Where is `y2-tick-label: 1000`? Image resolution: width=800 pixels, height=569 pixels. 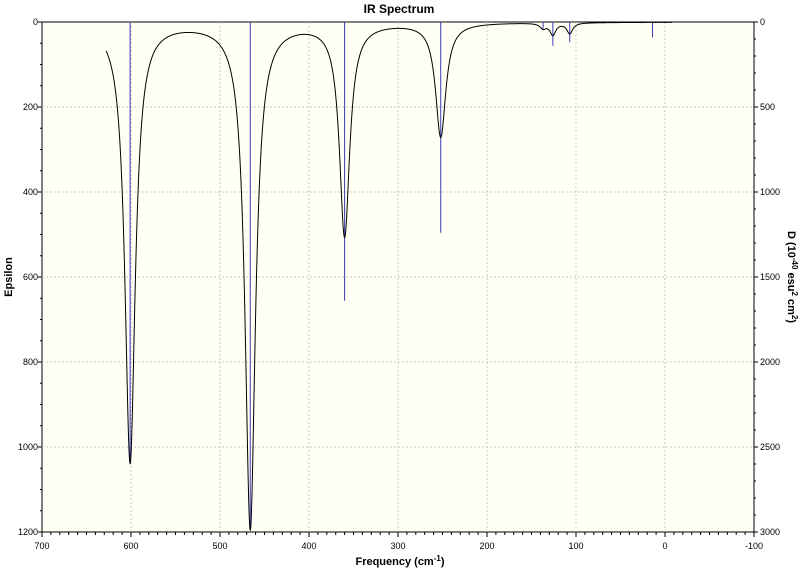
y2-tick-label: 1000 is located at coordinates (770, 192).